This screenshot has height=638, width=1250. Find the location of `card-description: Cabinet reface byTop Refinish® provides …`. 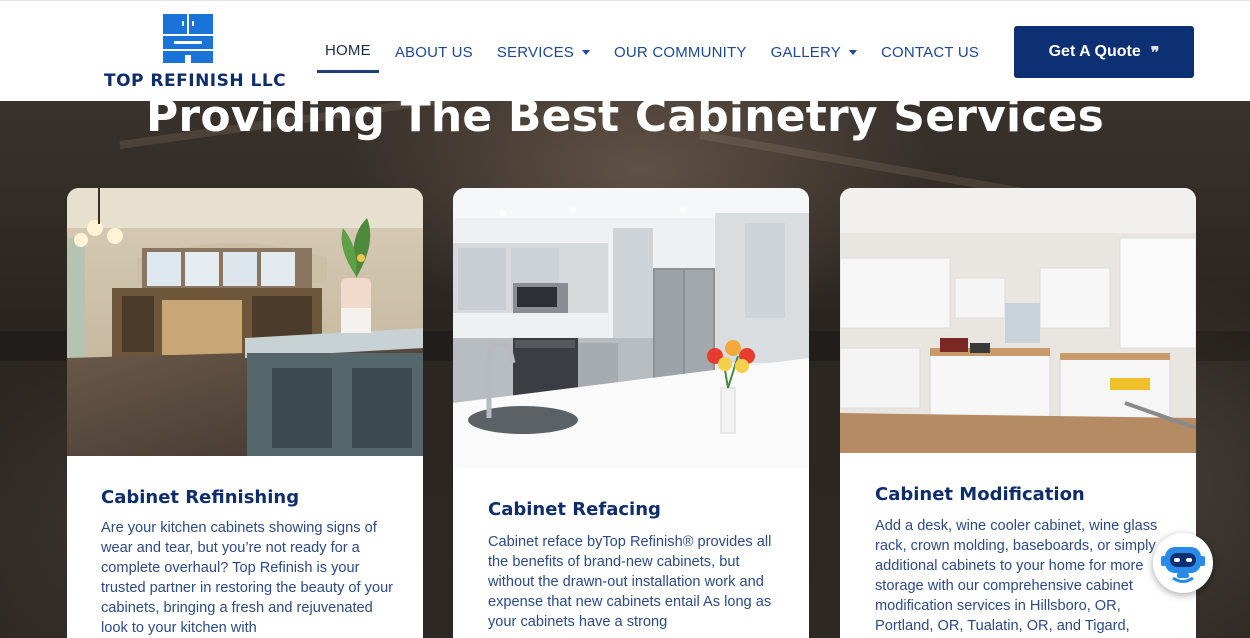

card-description: Cabinet reface byTop Refinish® provides … is located at coordinates (630, 582).